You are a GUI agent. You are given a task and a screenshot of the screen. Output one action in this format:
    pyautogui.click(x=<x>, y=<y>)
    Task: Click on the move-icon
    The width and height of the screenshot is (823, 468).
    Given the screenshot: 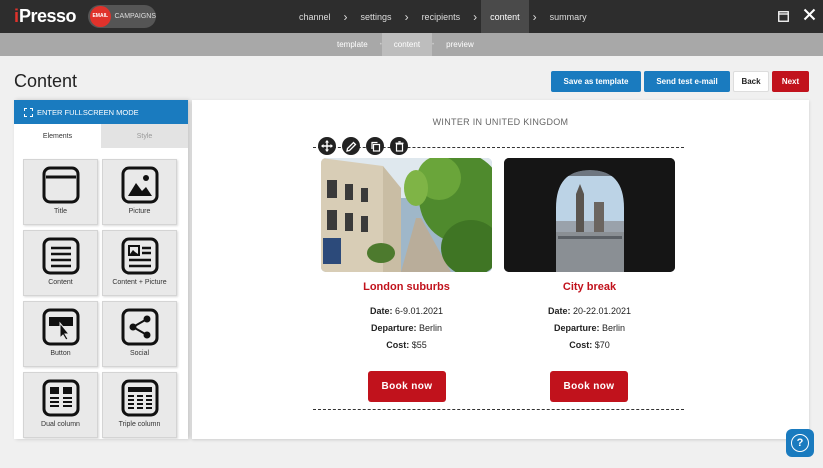 What is the action you would take?
    pyautogui.click(x=327, y=146)
    